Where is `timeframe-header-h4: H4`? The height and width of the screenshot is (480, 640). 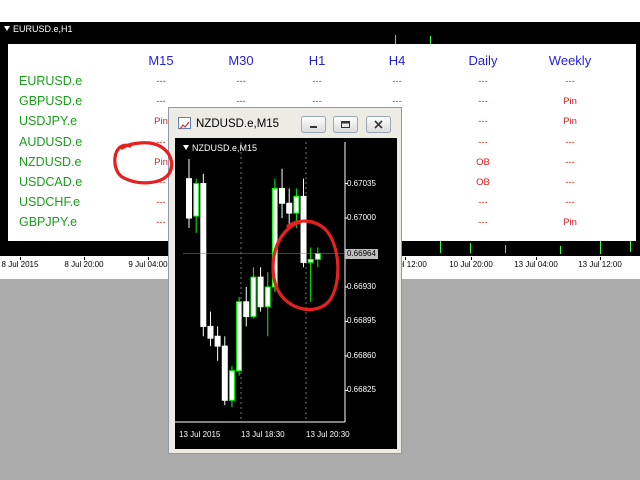
timeframe-header-h4: H4 is located at coordinates (397, 60).